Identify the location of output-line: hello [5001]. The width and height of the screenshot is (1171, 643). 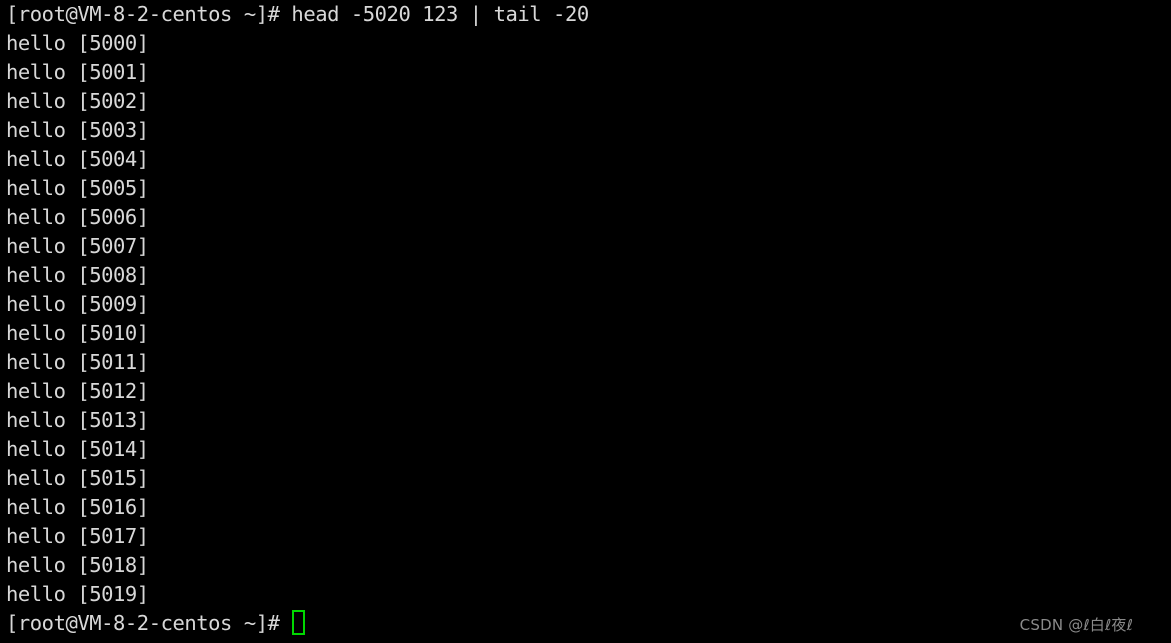
(77, 72).